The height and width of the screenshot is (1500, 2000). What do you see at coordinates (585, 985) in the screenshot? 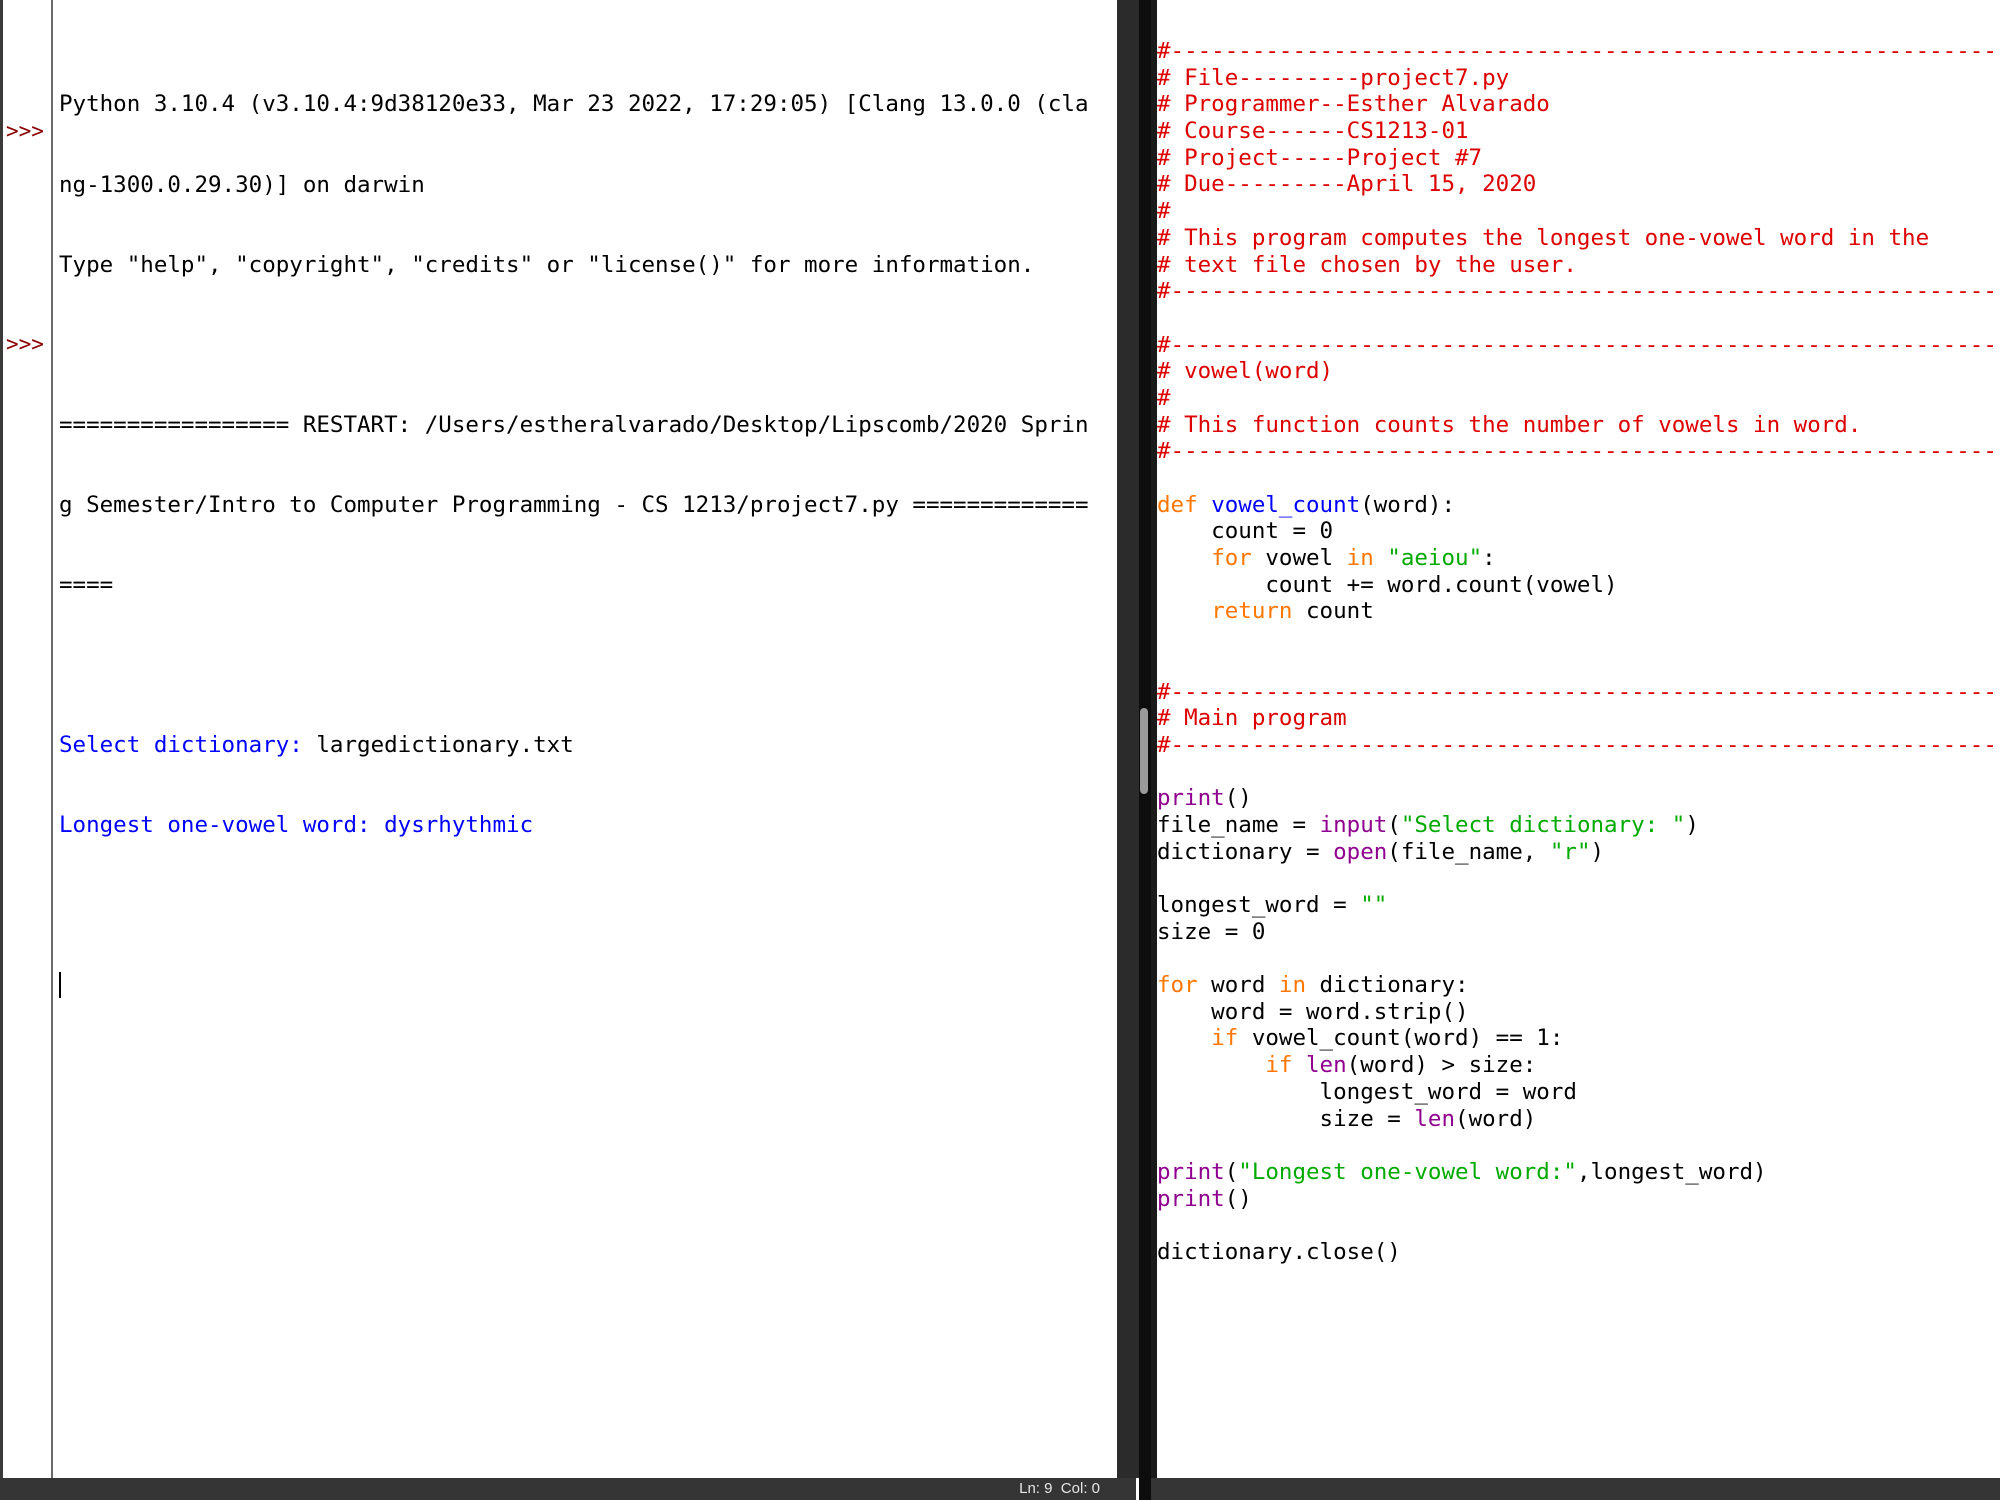
I see `shell-current-input` at bounding box center [585, 985].